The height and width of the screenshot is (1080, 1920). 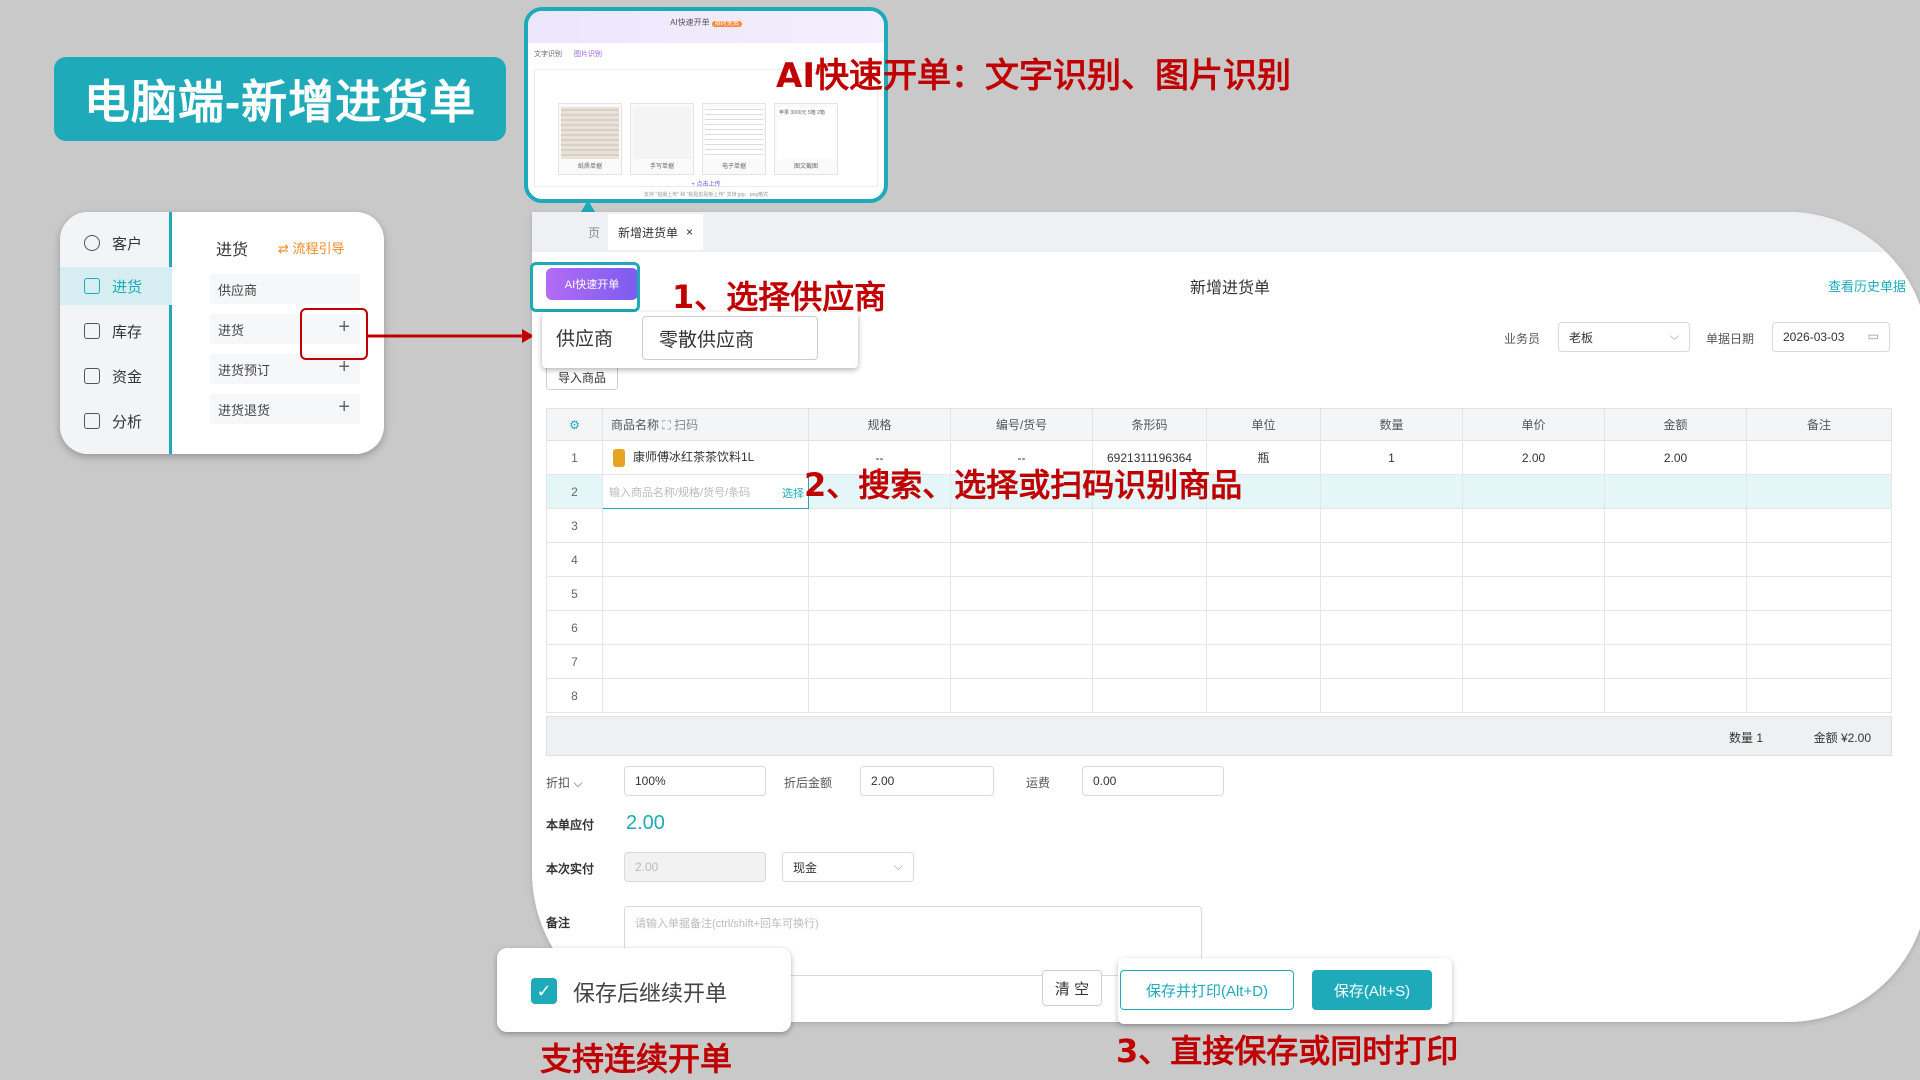 I want to click on paid-input: 2.00, so click(x=695, y=867).